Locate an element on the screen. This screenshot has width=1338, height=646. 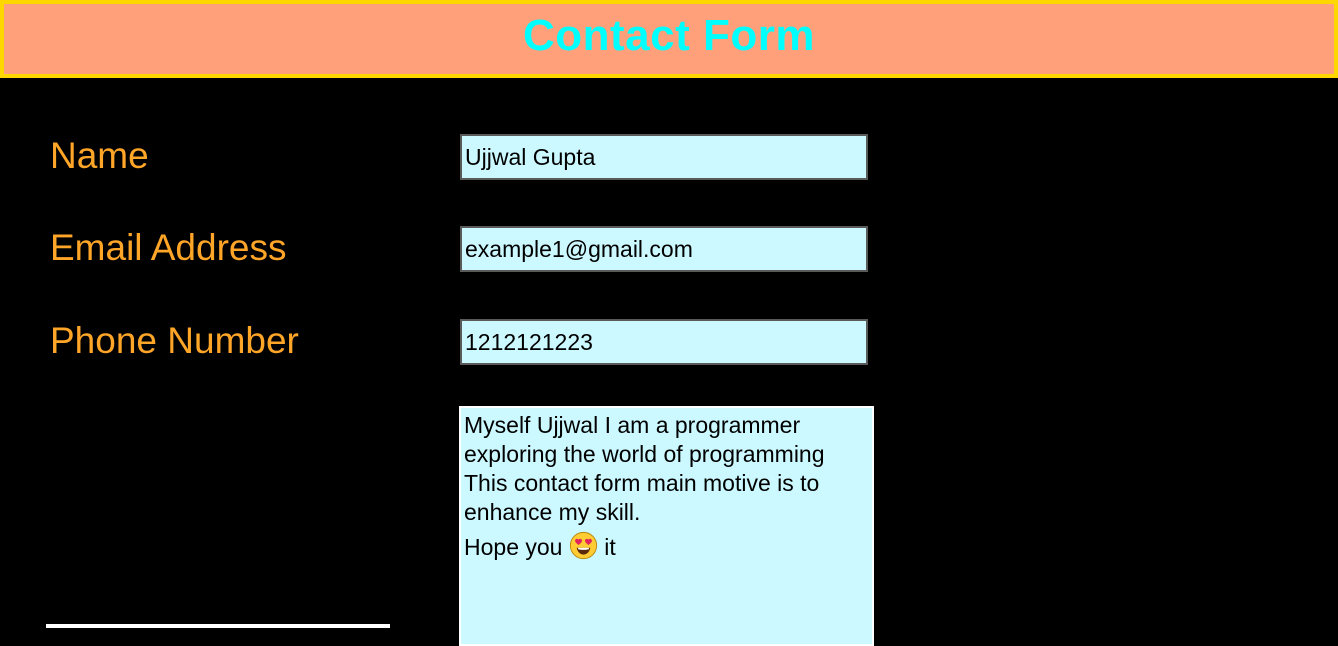
header-banner: Contact Form is located at coordinates (669, 39).